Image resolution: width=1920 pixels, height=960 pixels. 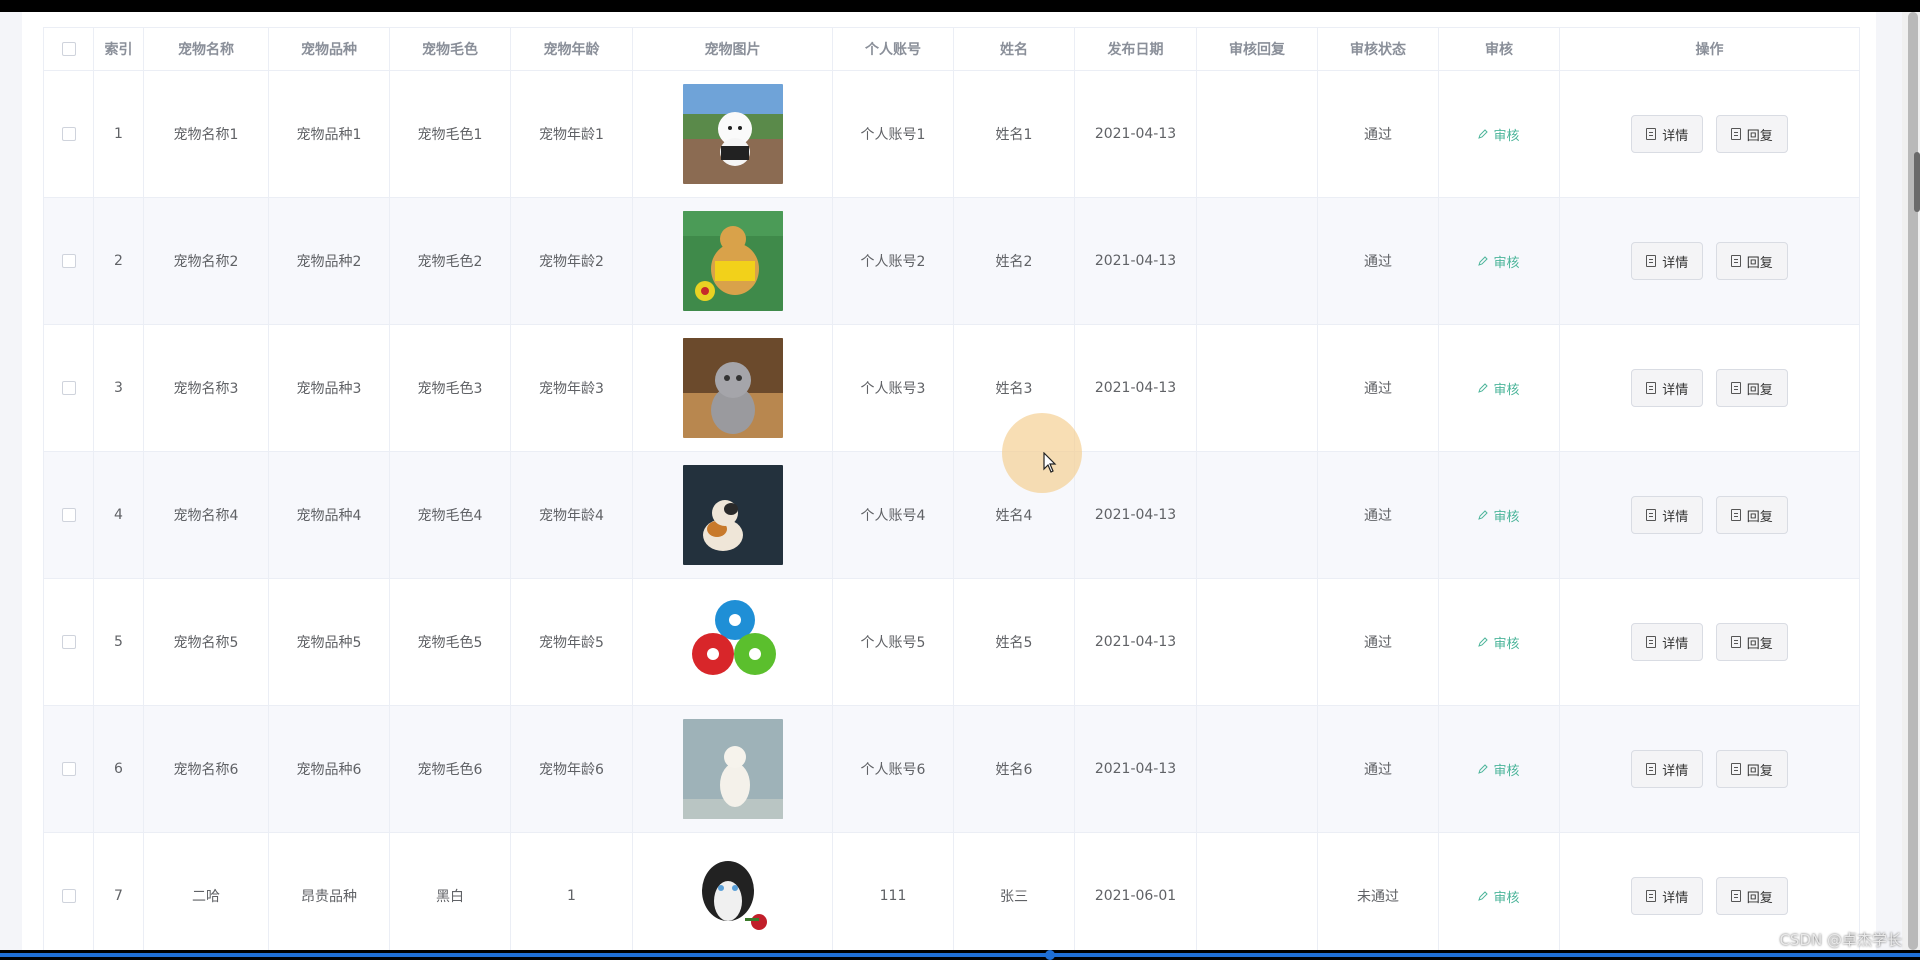 What do you see at coordinates (1257, 49) in the screenshot?
I see `header-audit-reply: 审核回复` at bounding box center [1257, 49].